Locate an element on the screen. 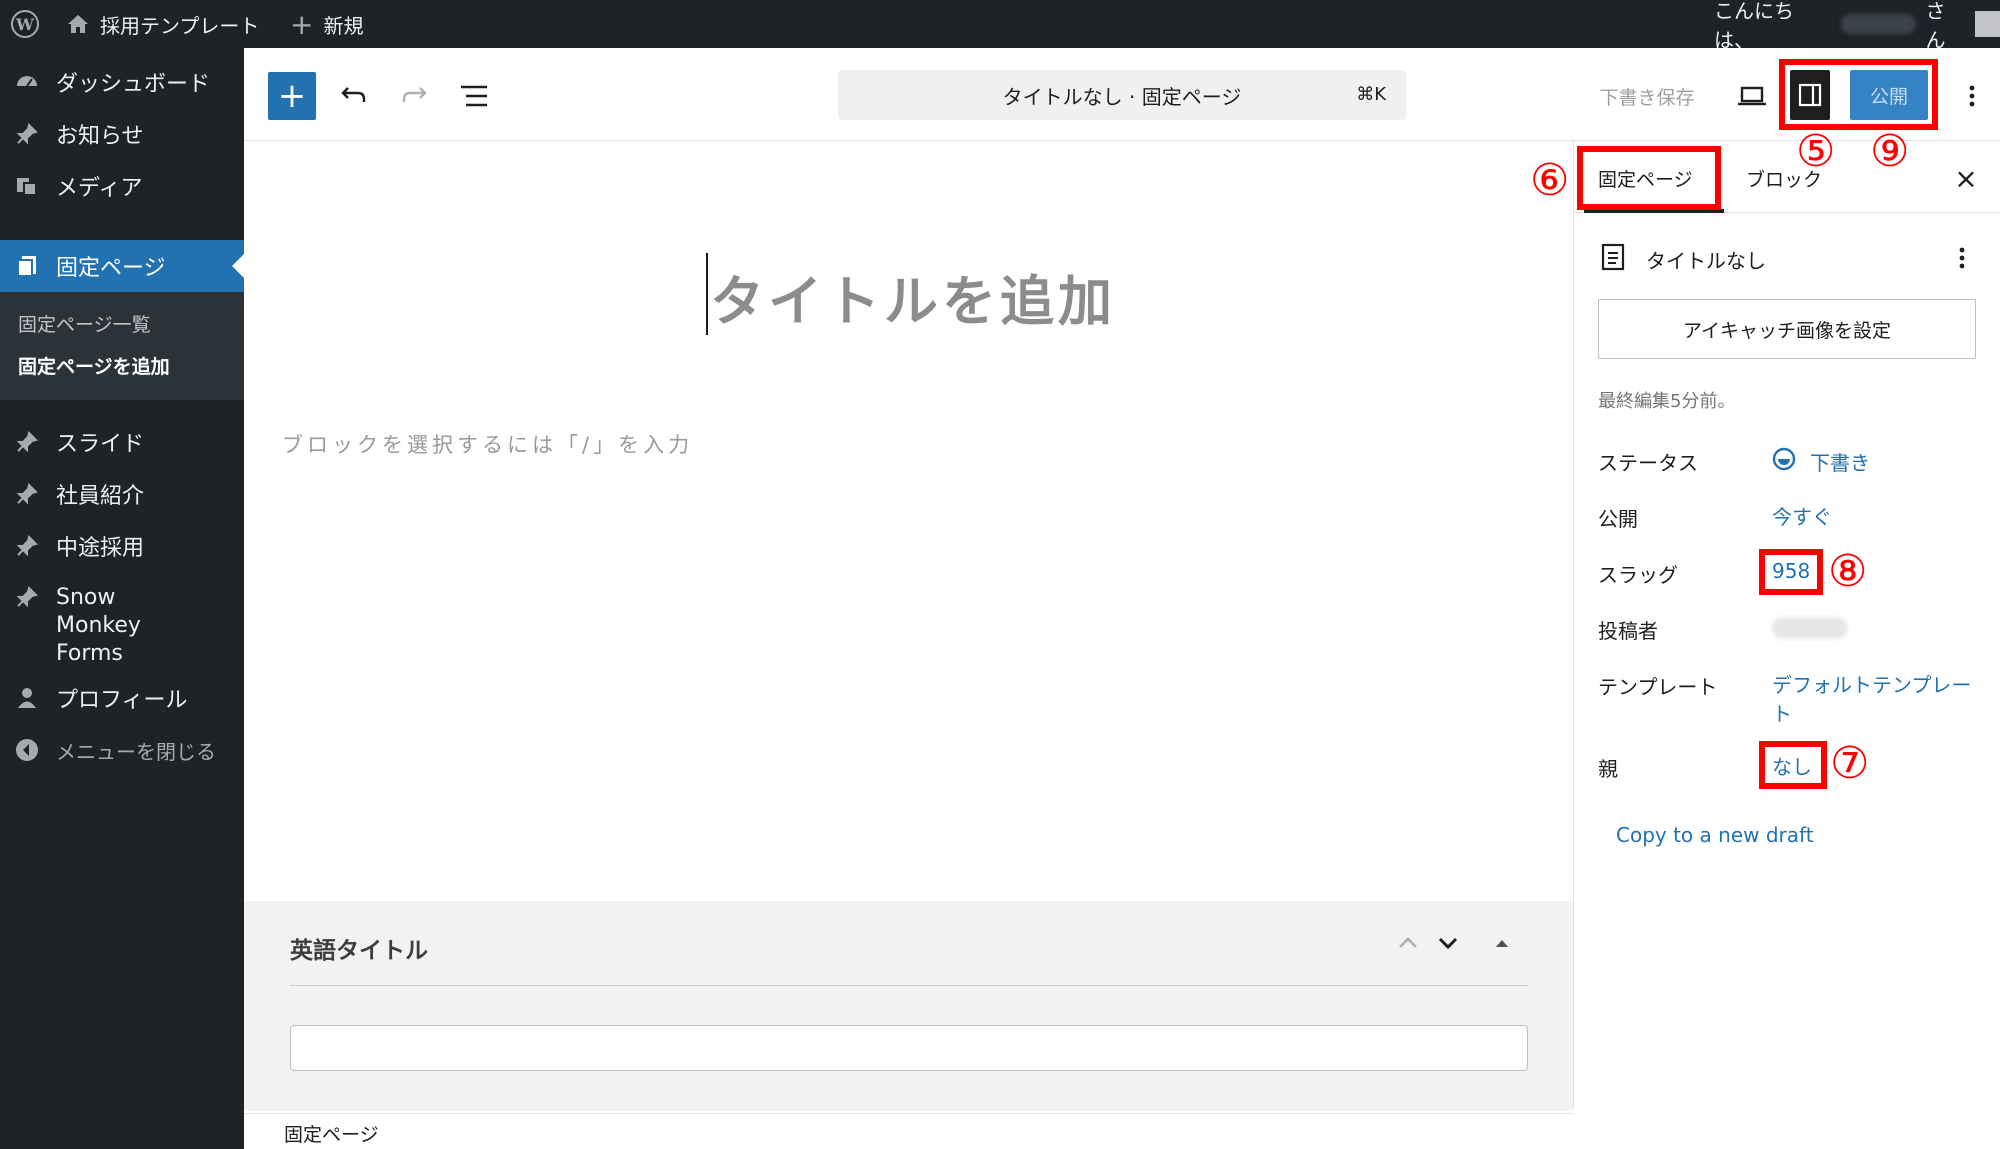 Image resolution: width=2000 pixels, height=1149 pixels. english-title-input is located at coordinates (909, 1048).